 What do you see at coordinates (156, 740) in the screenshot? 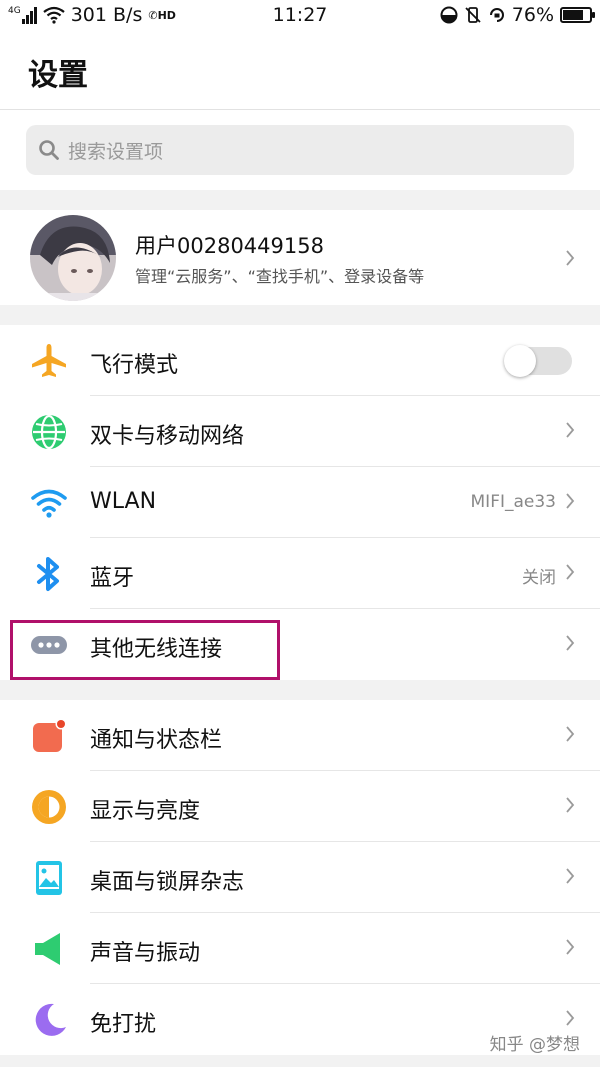
I see `settings-item-label: 通知与状态栏` at bounding box center [156, 740].